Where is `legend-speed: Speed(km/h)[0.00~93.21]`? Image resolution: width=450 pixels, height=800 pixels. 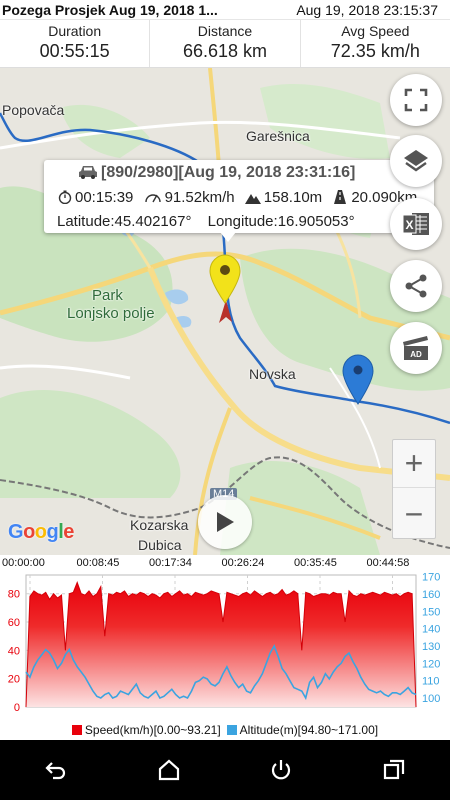 legend-speed: Speed(km/h)[0.00~93.21] is located at coordinates (146, 729).